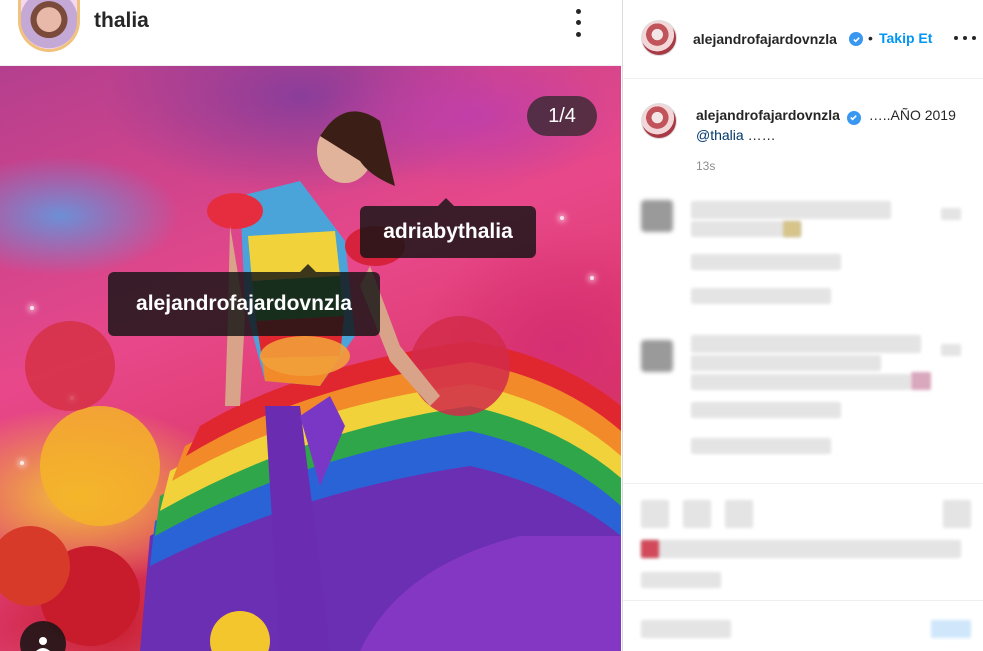 This screenshot has width=983, height=651. Describe the element at coordinates (912, 115) in the screenshot. I see `caption-body: …..AÑO 2019` at that location.